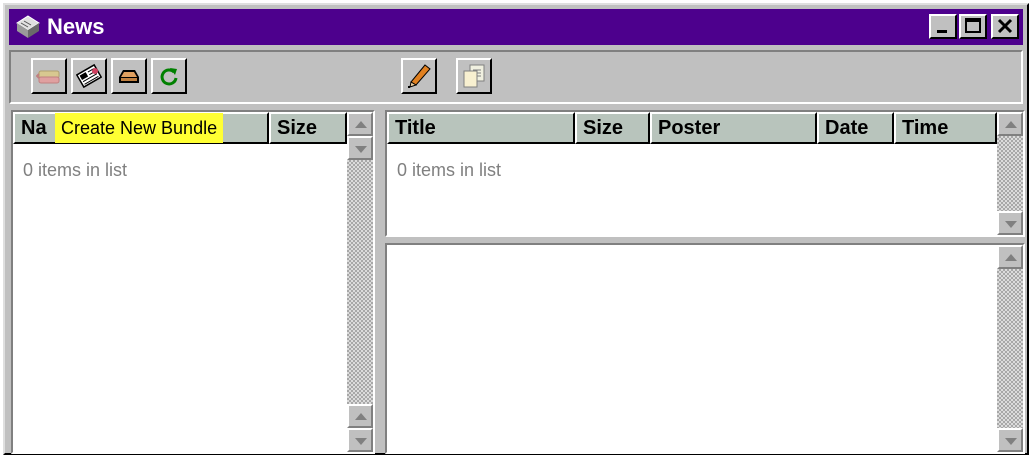  I want to click on refresh-button, so click(169, 76).